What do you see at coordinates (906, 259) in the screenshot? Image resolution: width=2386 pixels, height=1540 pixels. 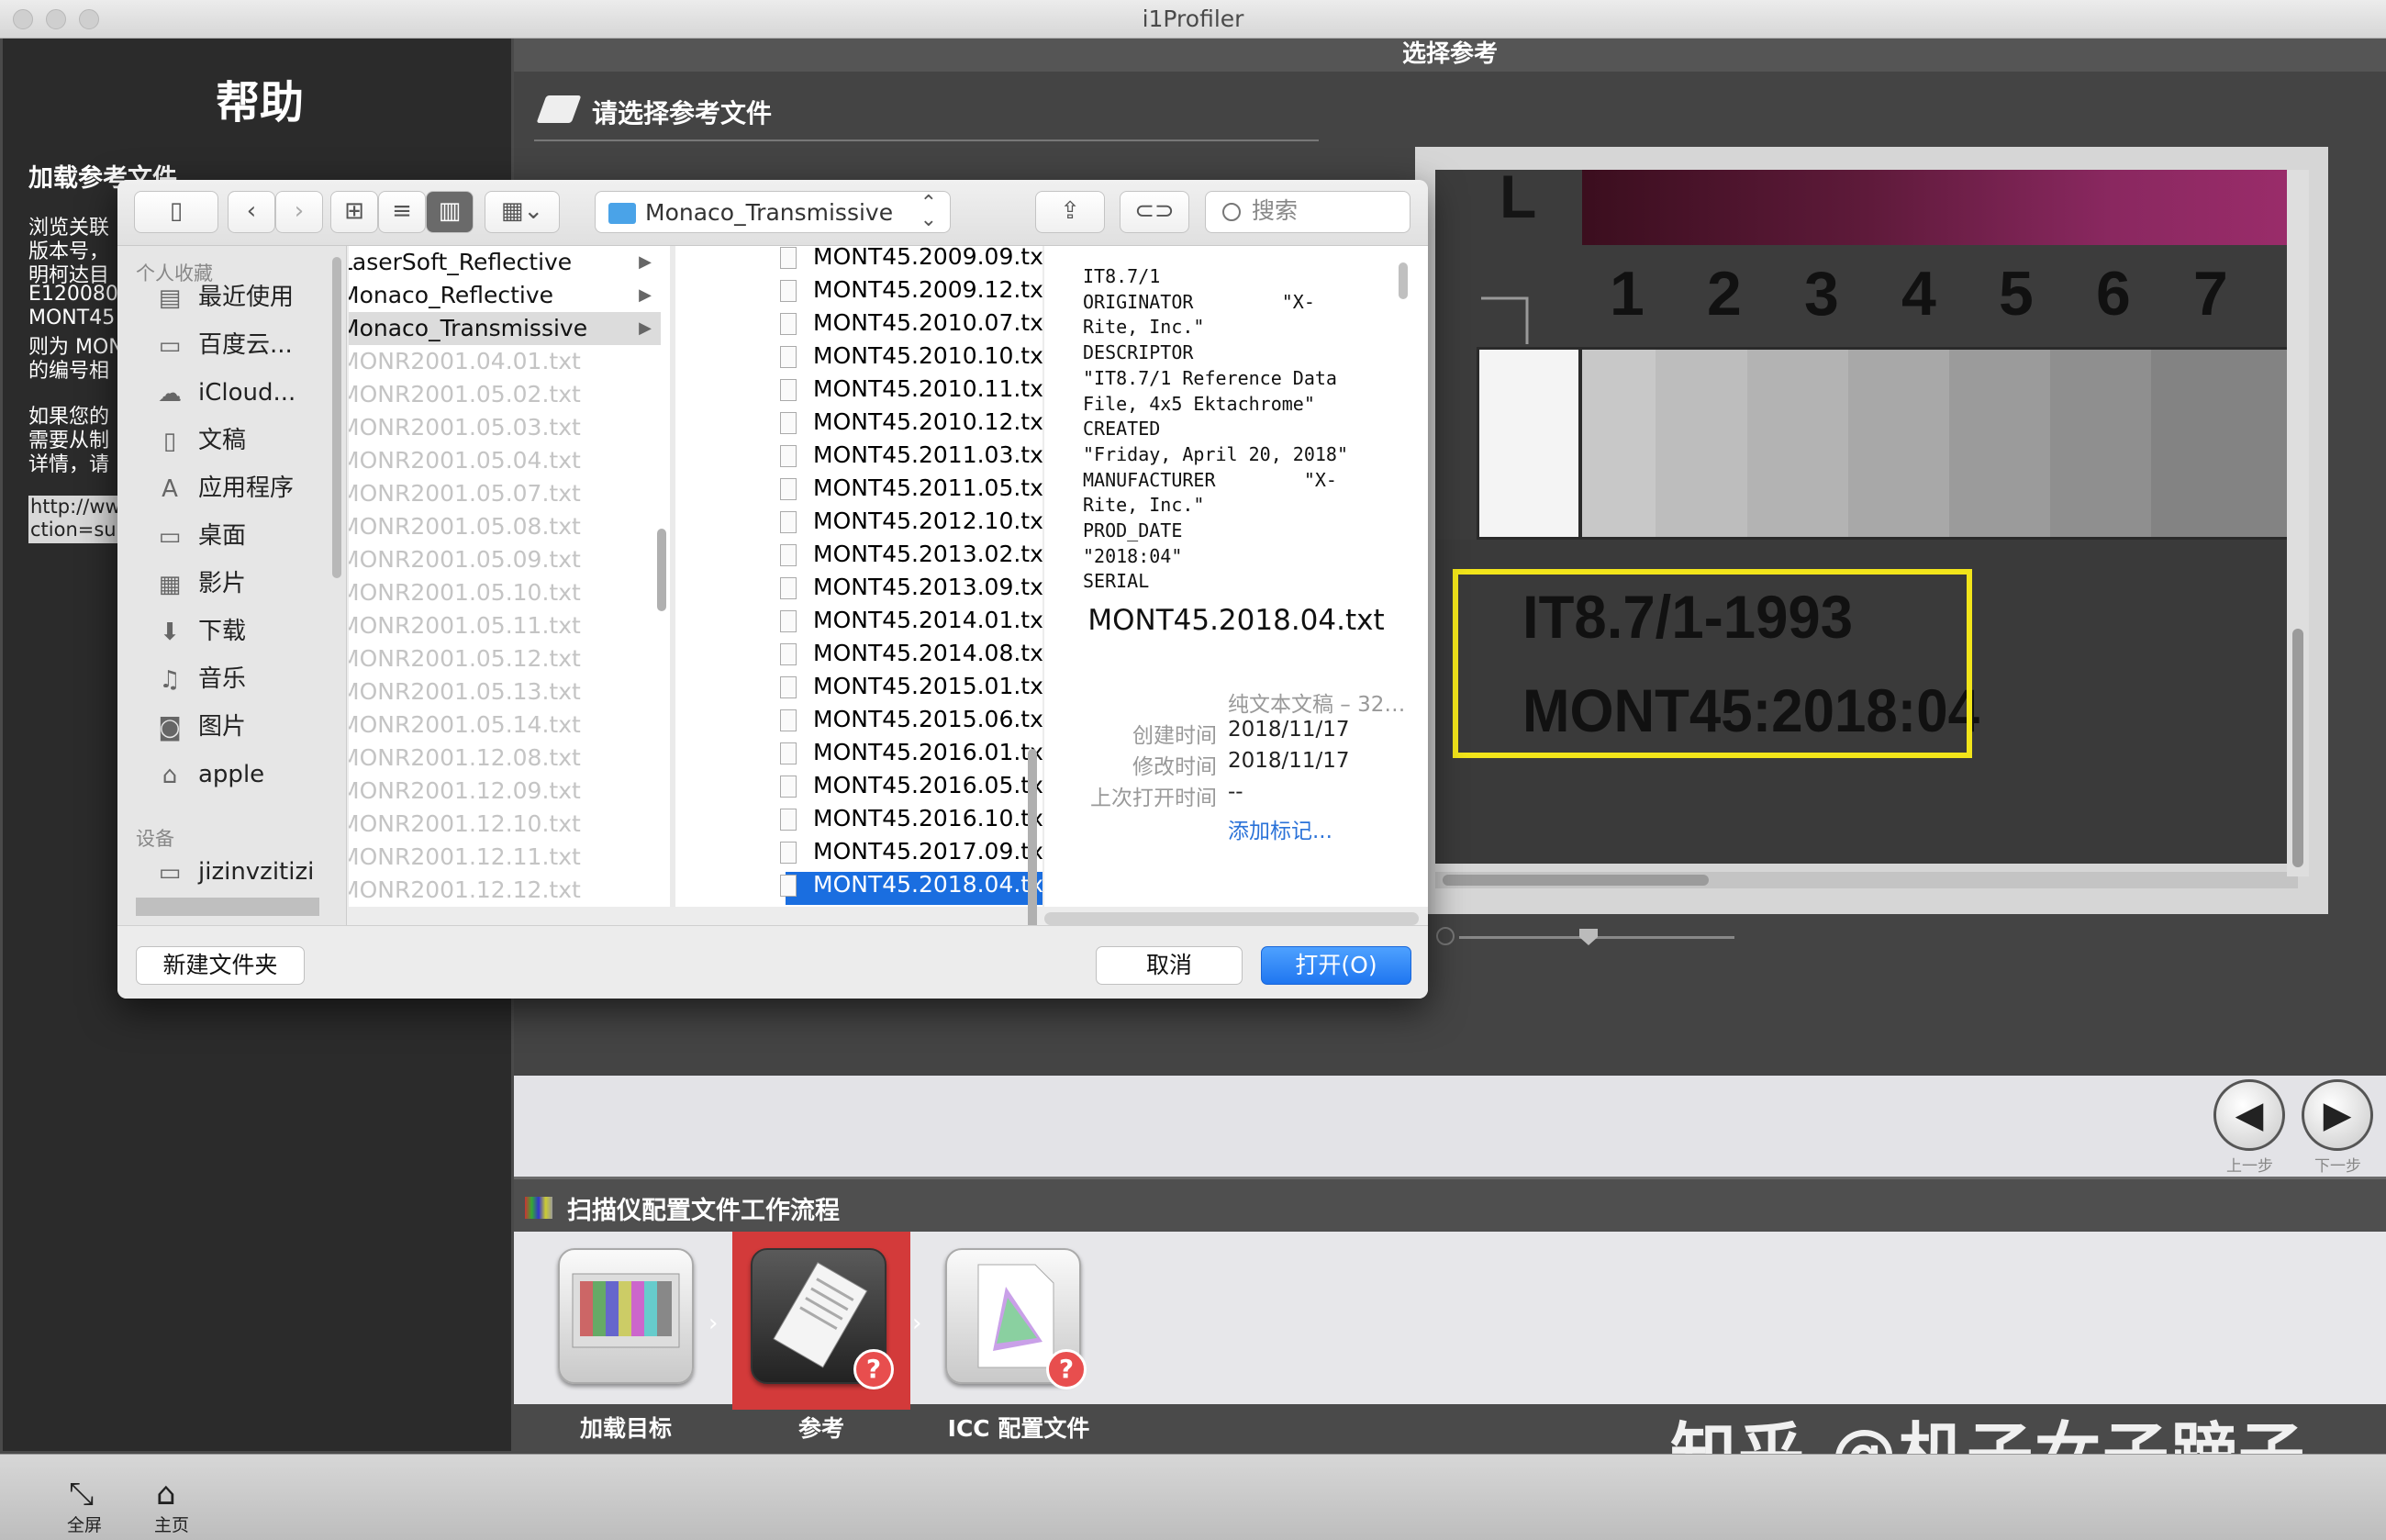 I see `file-row: MONT45.2009.09.txt` at bounding box center [906, 259].